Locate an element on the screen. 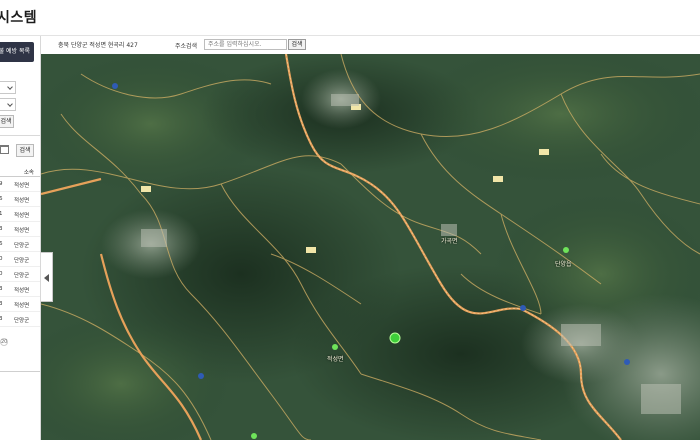 The height and width of the screenshot is (440, 700). map-toolbar: 충북 단양군 적성면 현곡리 427 주소검색 검색 is located at coordinates (370, 45).